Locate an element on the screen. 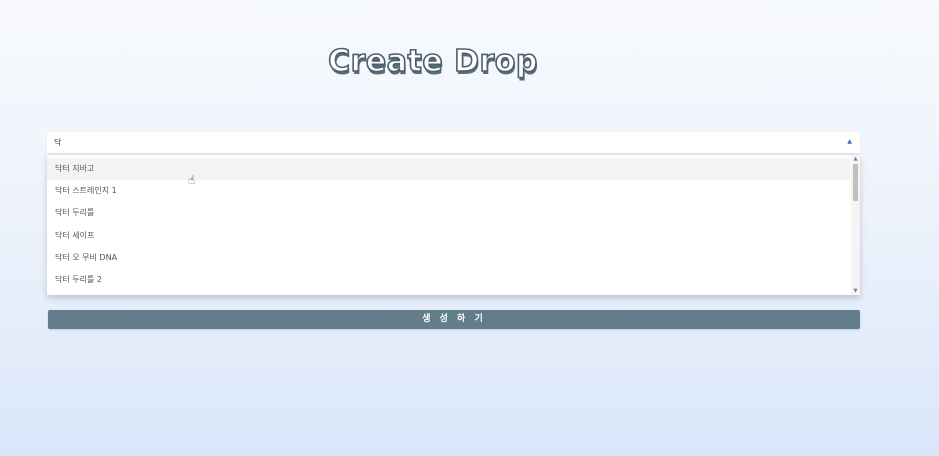 The width and height of the screenshot is (939, 456). create-button: 생 성 하 기 is located at coordinates (454, 319).